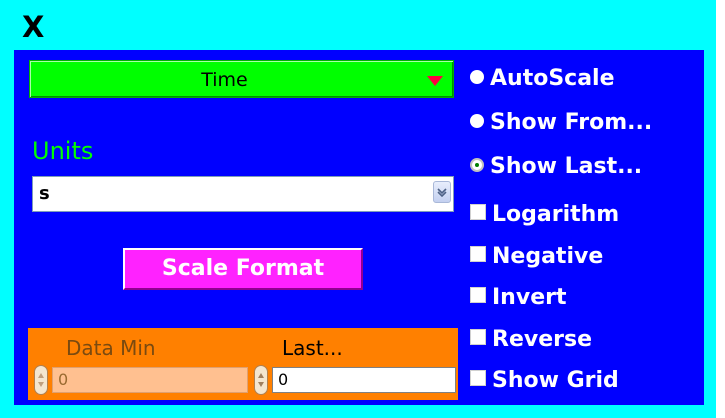 Image resolution: width=725 pixels, height=418 pixels. Describe the element at coordinates (529, 297) in the screenshot. I see `invert-label: Invert` at that location.